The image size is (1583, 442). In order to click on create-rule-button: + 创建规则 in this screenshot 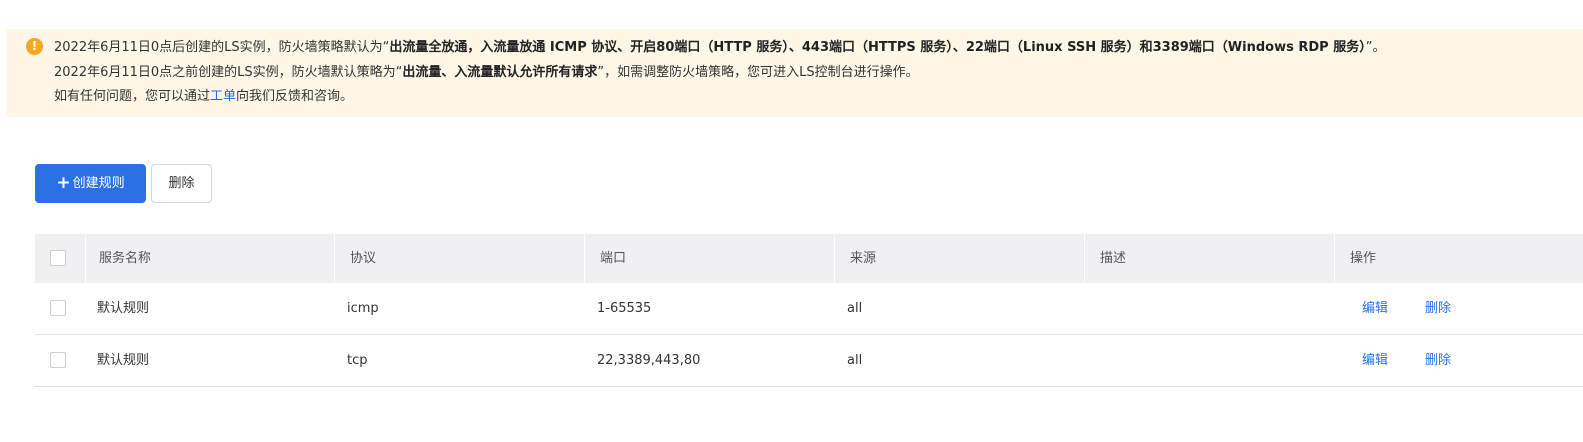, I will do `click(90, 183)`.